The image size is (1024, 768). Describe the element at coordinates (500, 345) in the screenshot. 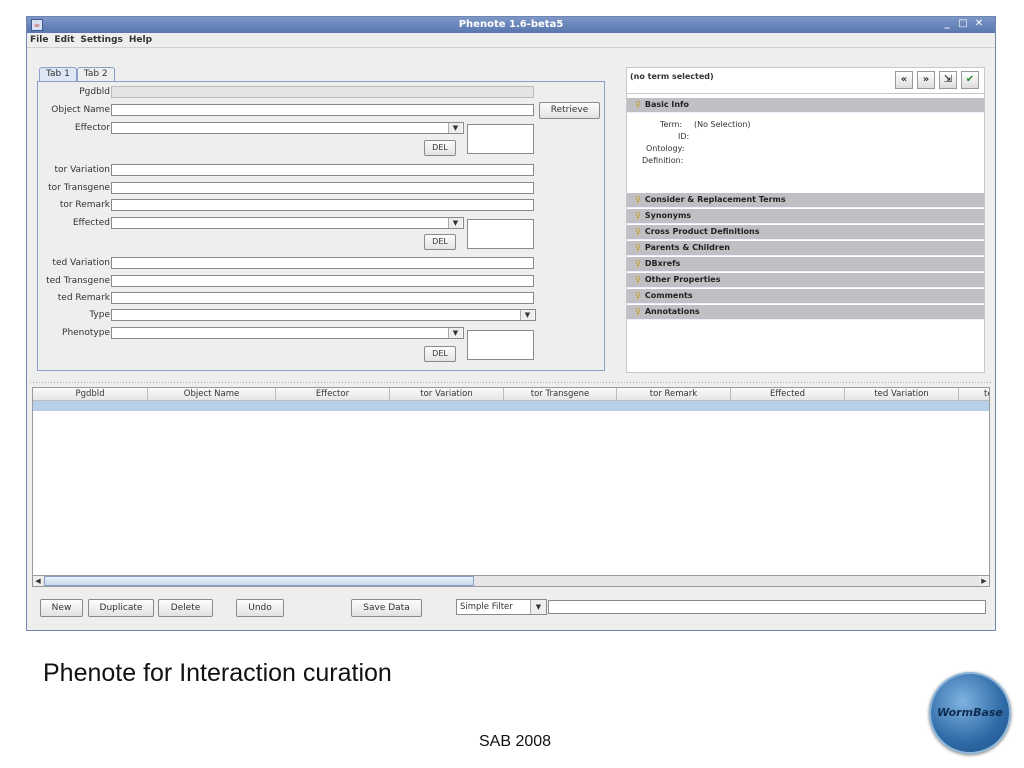

I see `phenotype-list` at that location.